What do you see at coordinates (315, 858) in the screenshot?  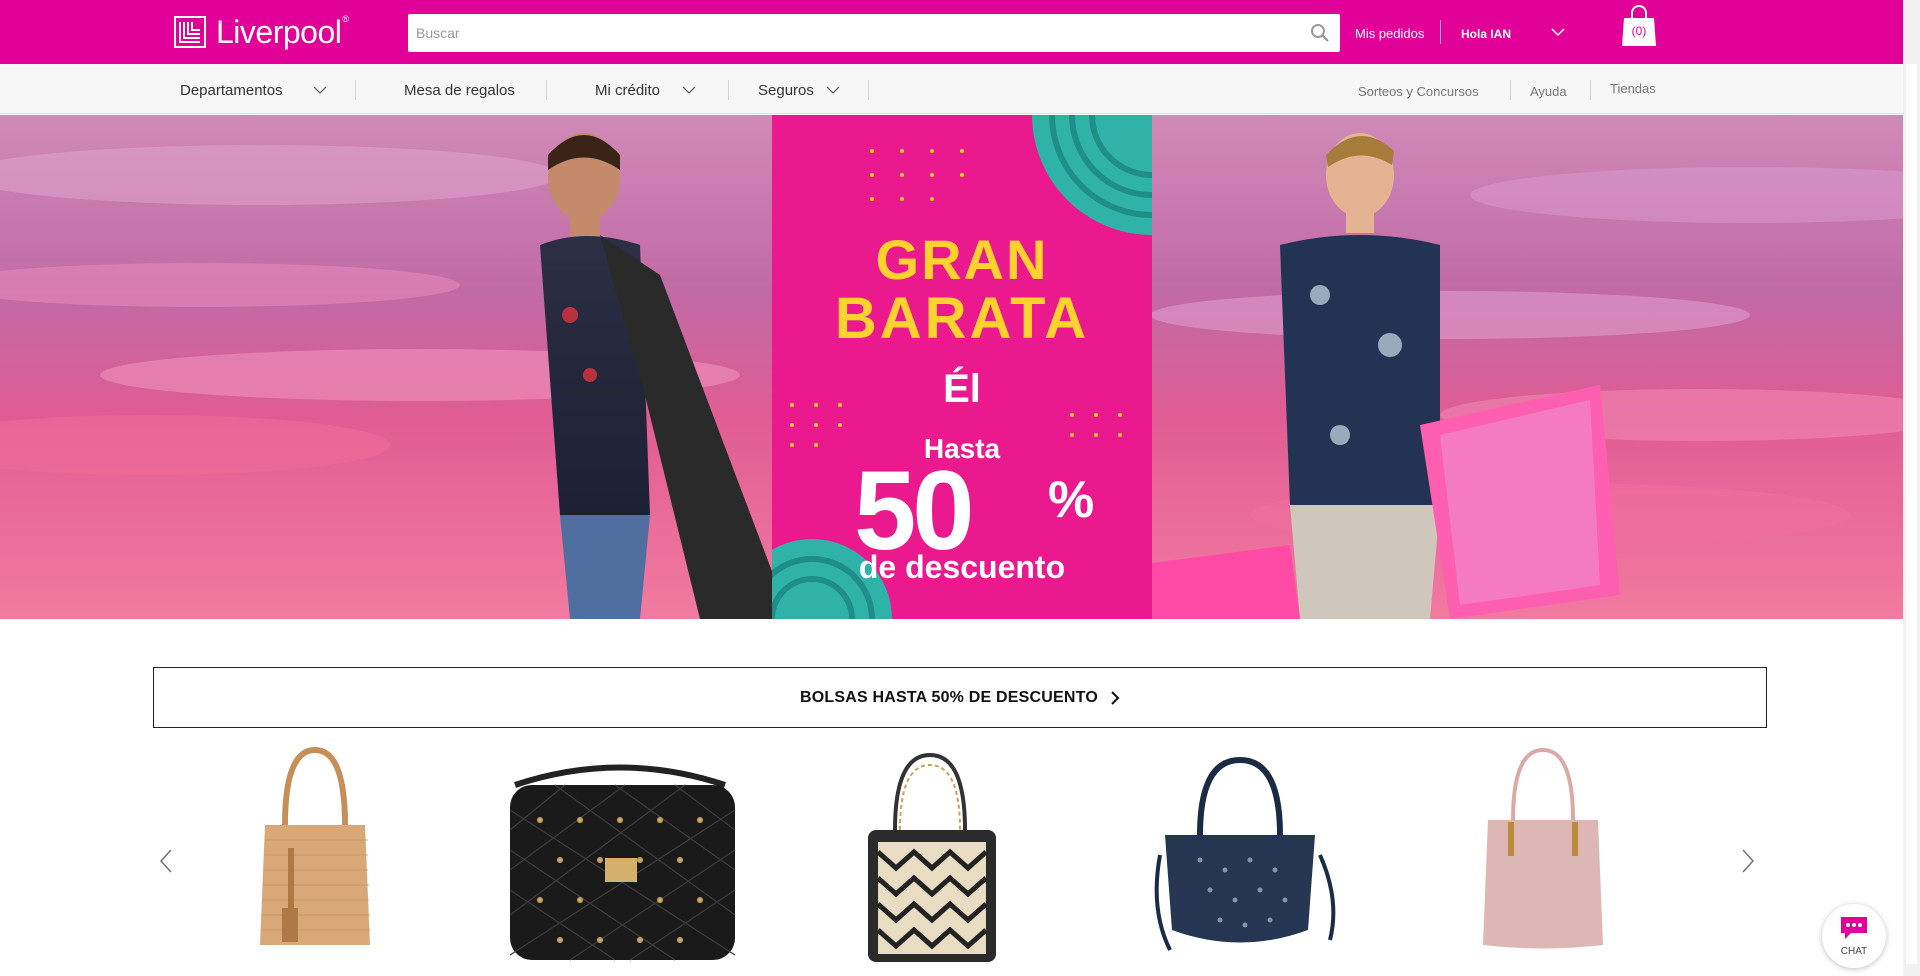 I see `tan-tote-bag-icon` at bounding box center [315, 858].